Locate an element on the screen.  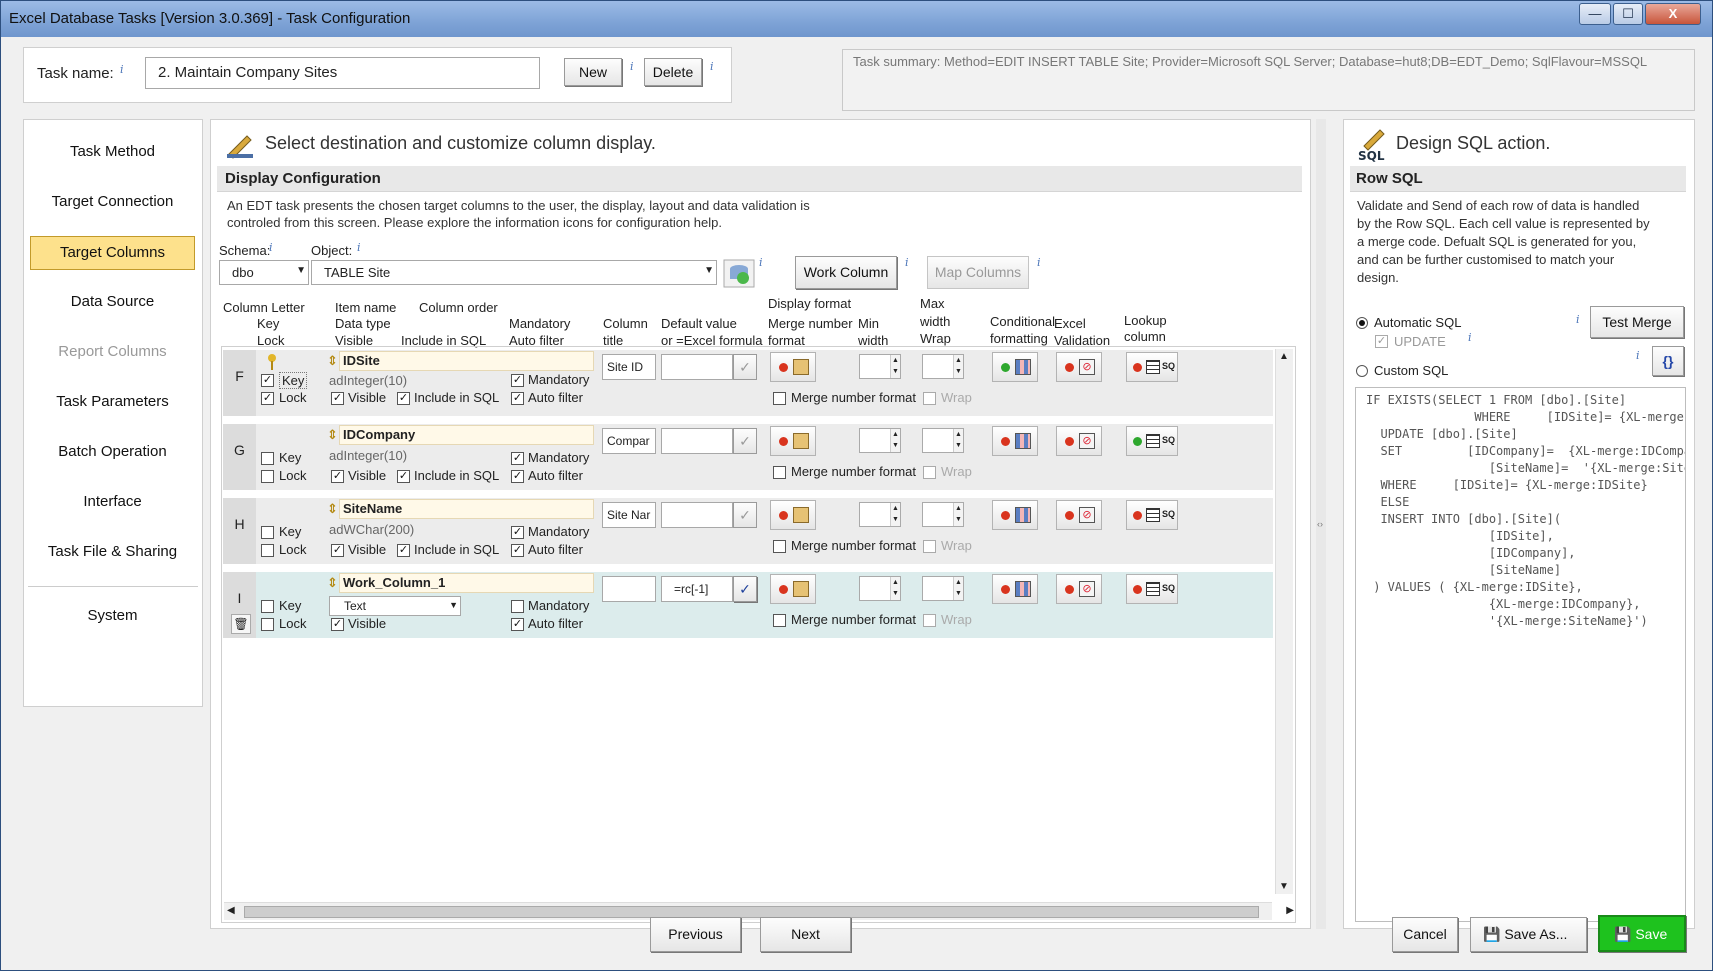
scroll-up-icon: ▲ is located at coordinates (1284, 356).